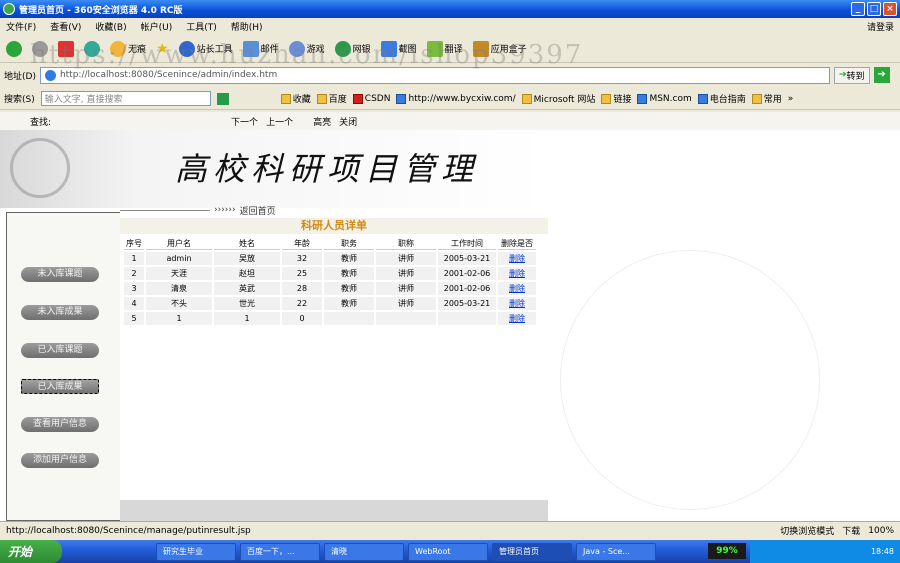 The height and width of the screenshot is (563, 900). I want to click on fav-link-radio: 电台指南, so click(721, 98).